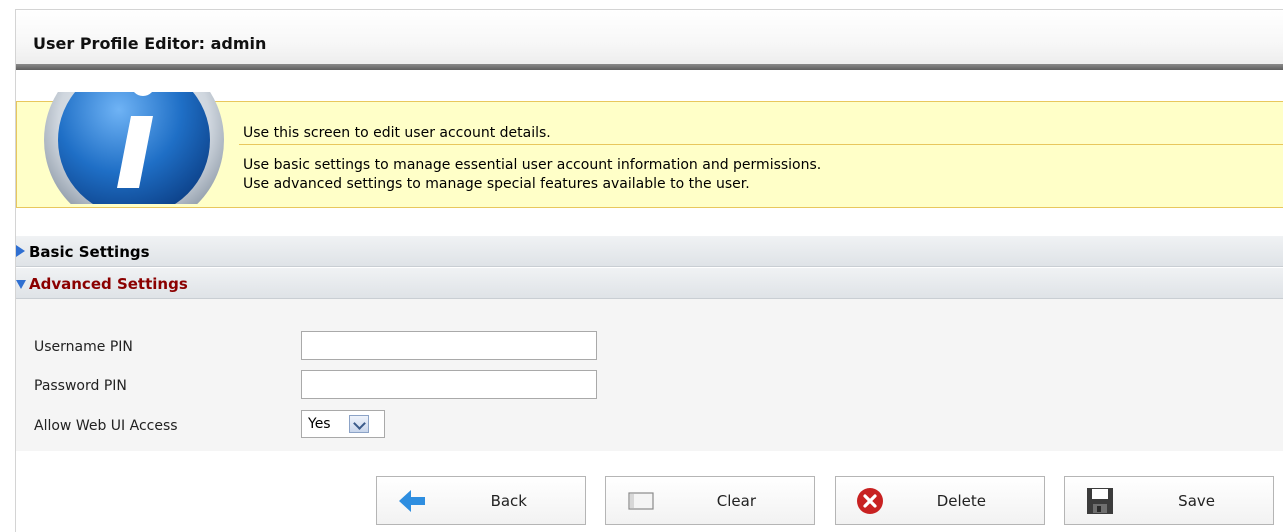 The image size is (1283, 532). What do you see at coordinates (150, 43) in the screenshot?
I see `page-title: User Profile Editor: admin` at bounding box center [150, 43].